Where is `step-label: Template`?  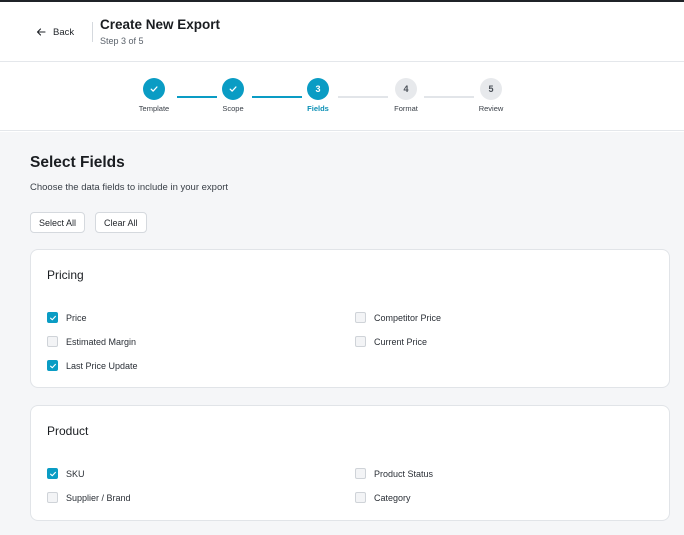 step-label: Template is located at coordinates (154, 108).